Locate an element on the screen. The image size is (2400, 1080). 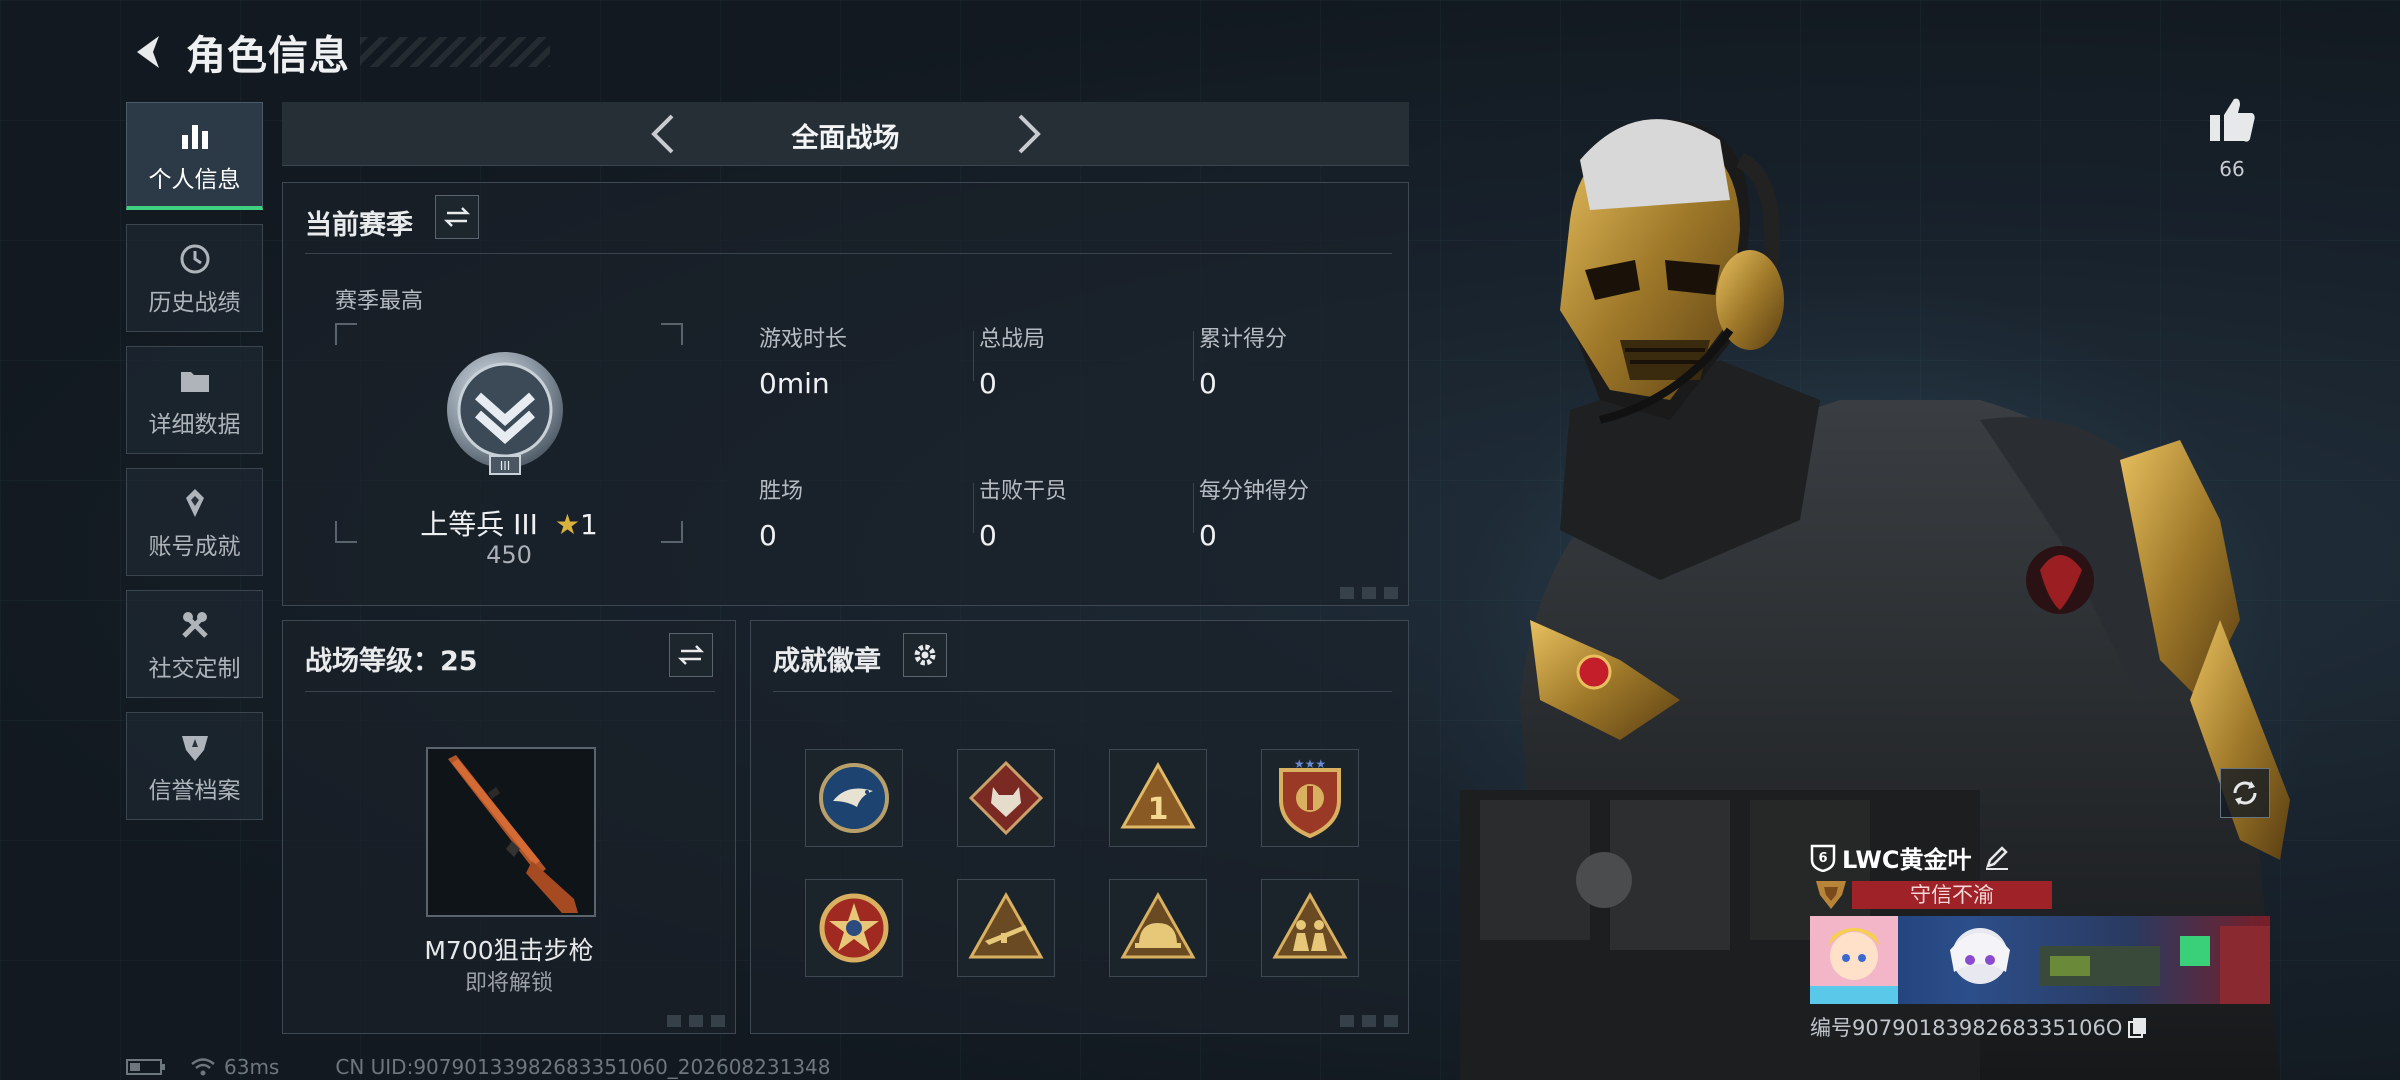
ping-value: 63ms is located at coordinates (252, 1067).